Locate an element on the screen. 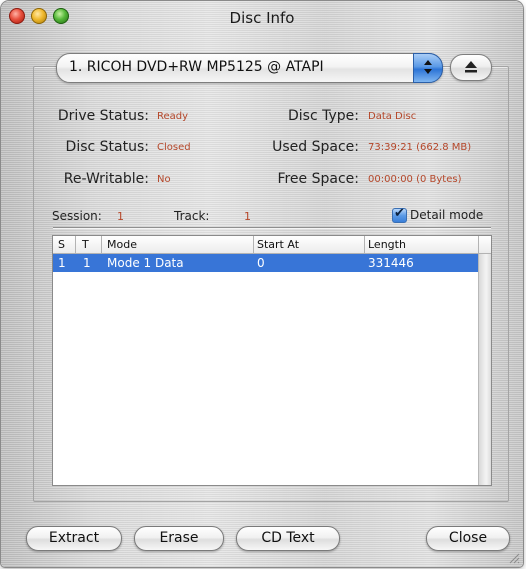 Image resolution: width=526 pixels, height=569 pixels. popup-arrows-icon is located at coordinates (428, 68).